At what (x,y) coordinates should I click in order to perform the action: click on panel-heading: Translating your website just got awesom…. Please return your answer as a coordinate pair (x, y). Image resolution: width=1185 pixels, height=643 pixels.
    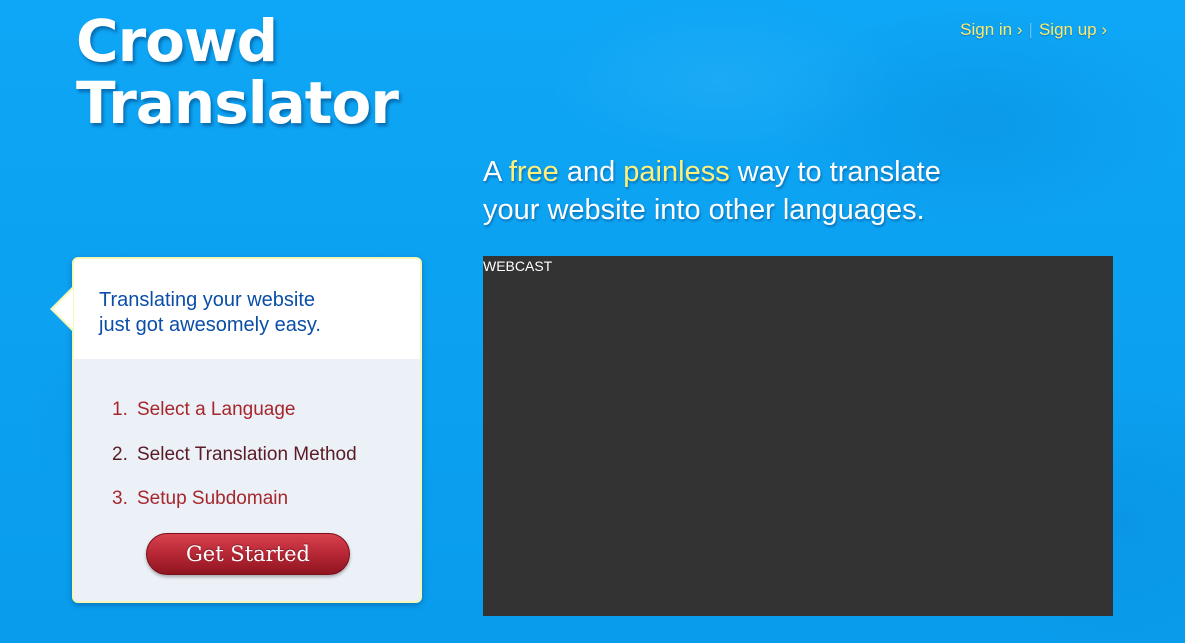
    Looking at the image, I should click on (210, 313).